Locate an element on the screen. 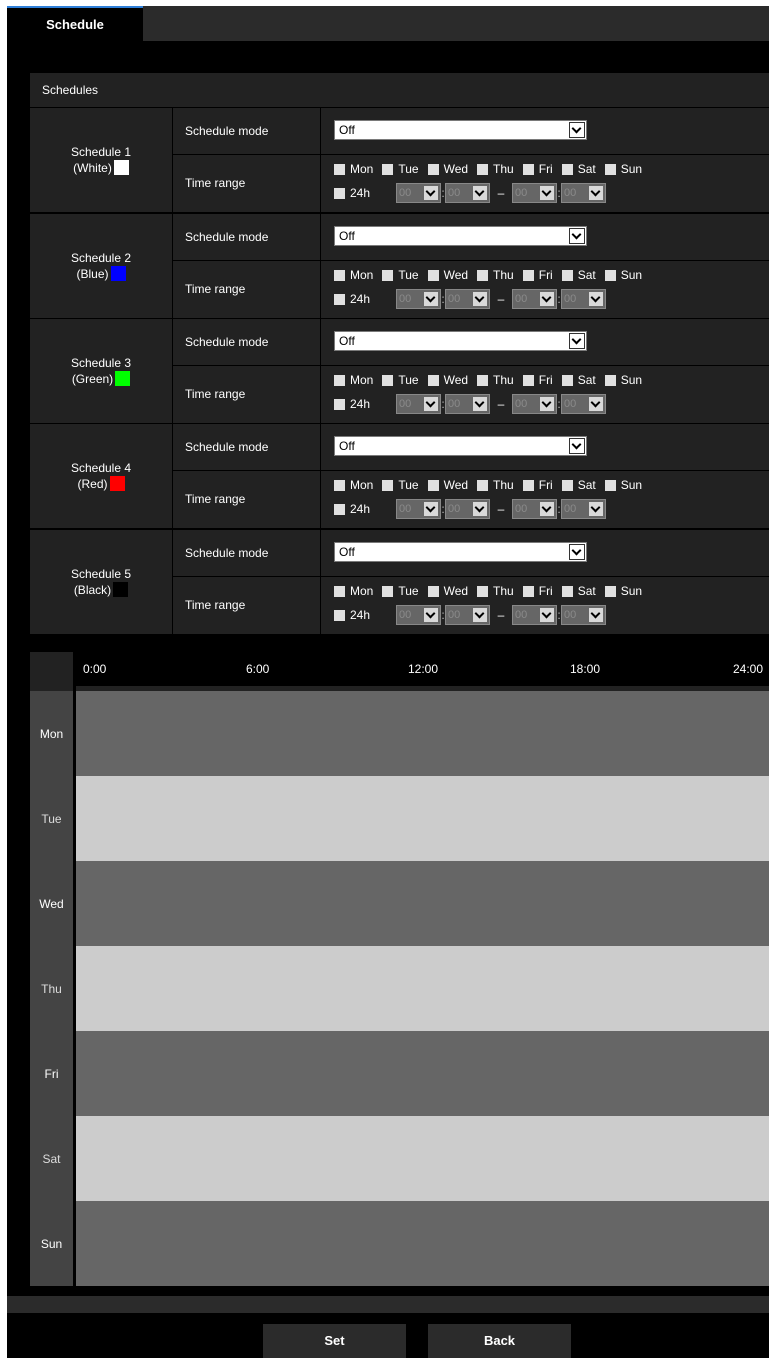 The width and height of the screenshot is (769, 1358). back-button: Back is located at coordinates (499, 1341).